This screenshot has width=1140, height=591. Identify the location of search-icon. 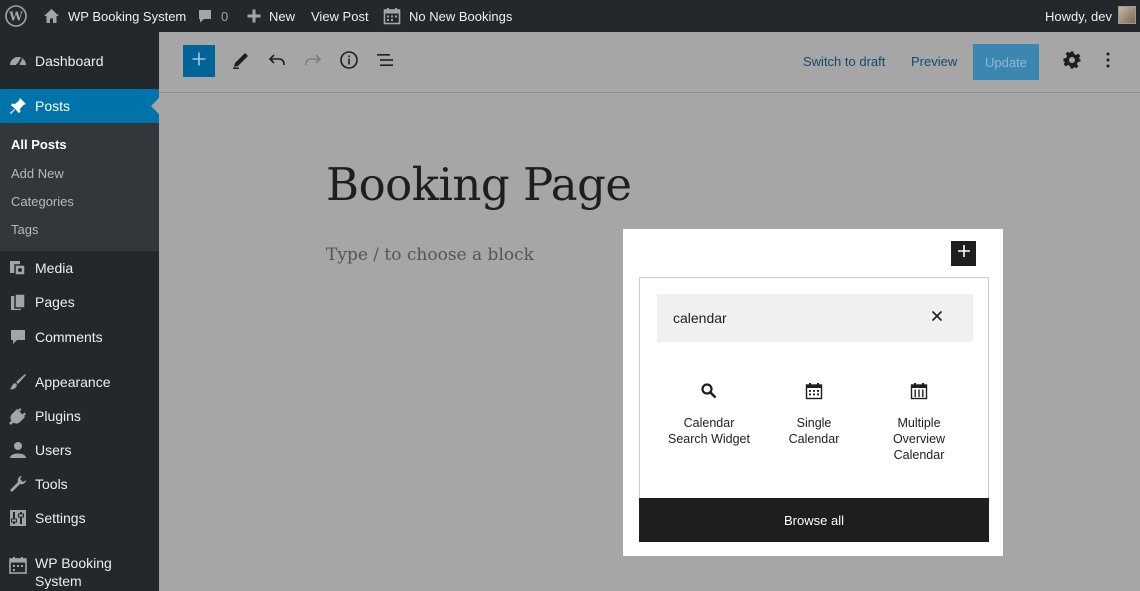
(709, 391).